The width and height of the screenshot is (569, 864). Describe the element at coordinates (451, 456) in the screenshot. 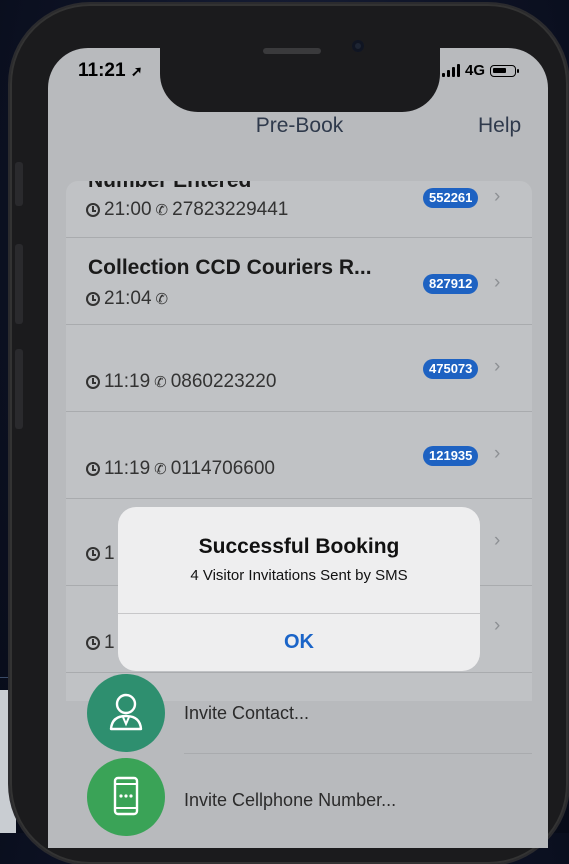

I see `booking-badge: 121935` at that location.